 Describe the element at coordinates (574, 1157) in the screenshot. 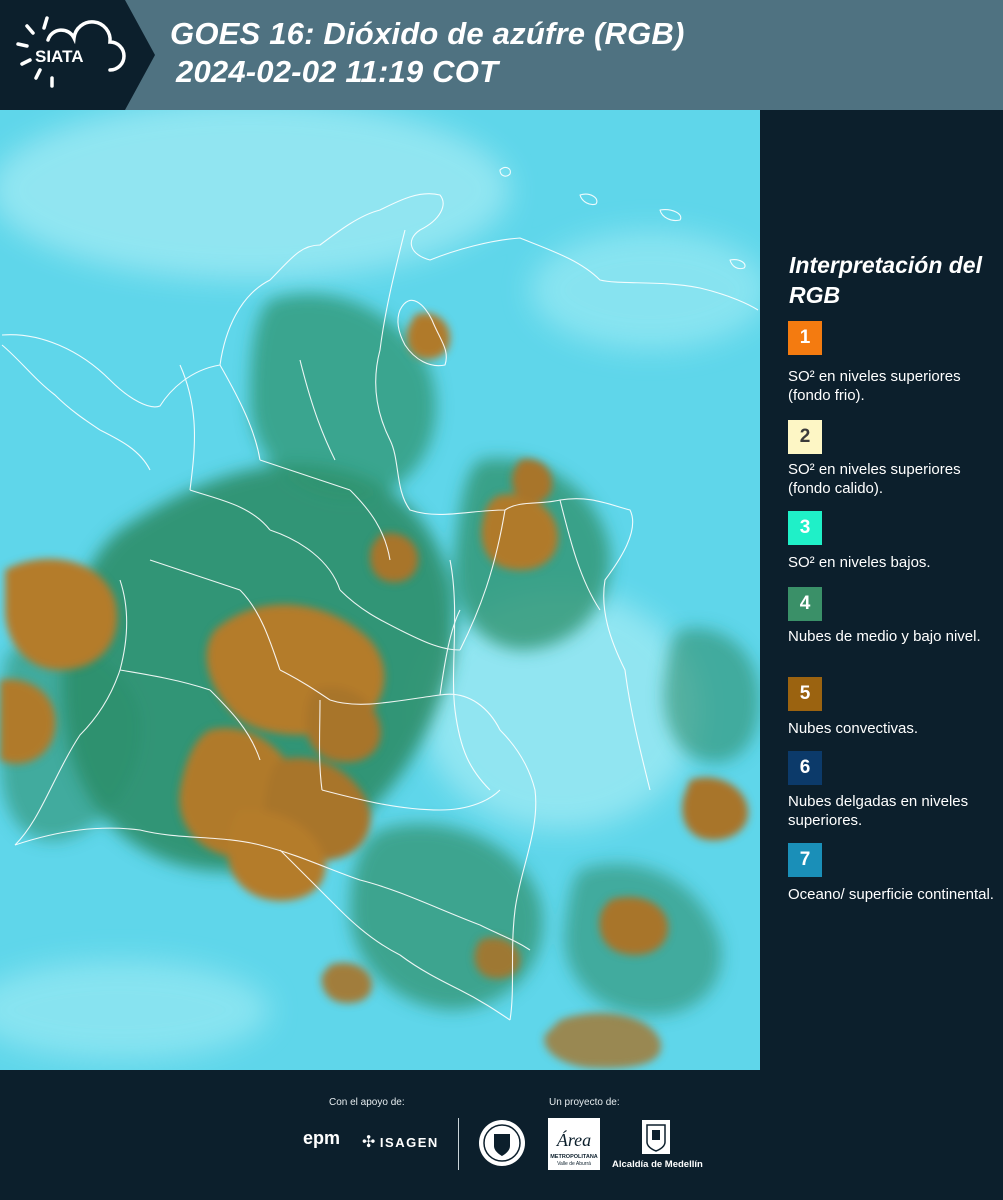

I see `svg-text: METROPOLITANA` at that location.